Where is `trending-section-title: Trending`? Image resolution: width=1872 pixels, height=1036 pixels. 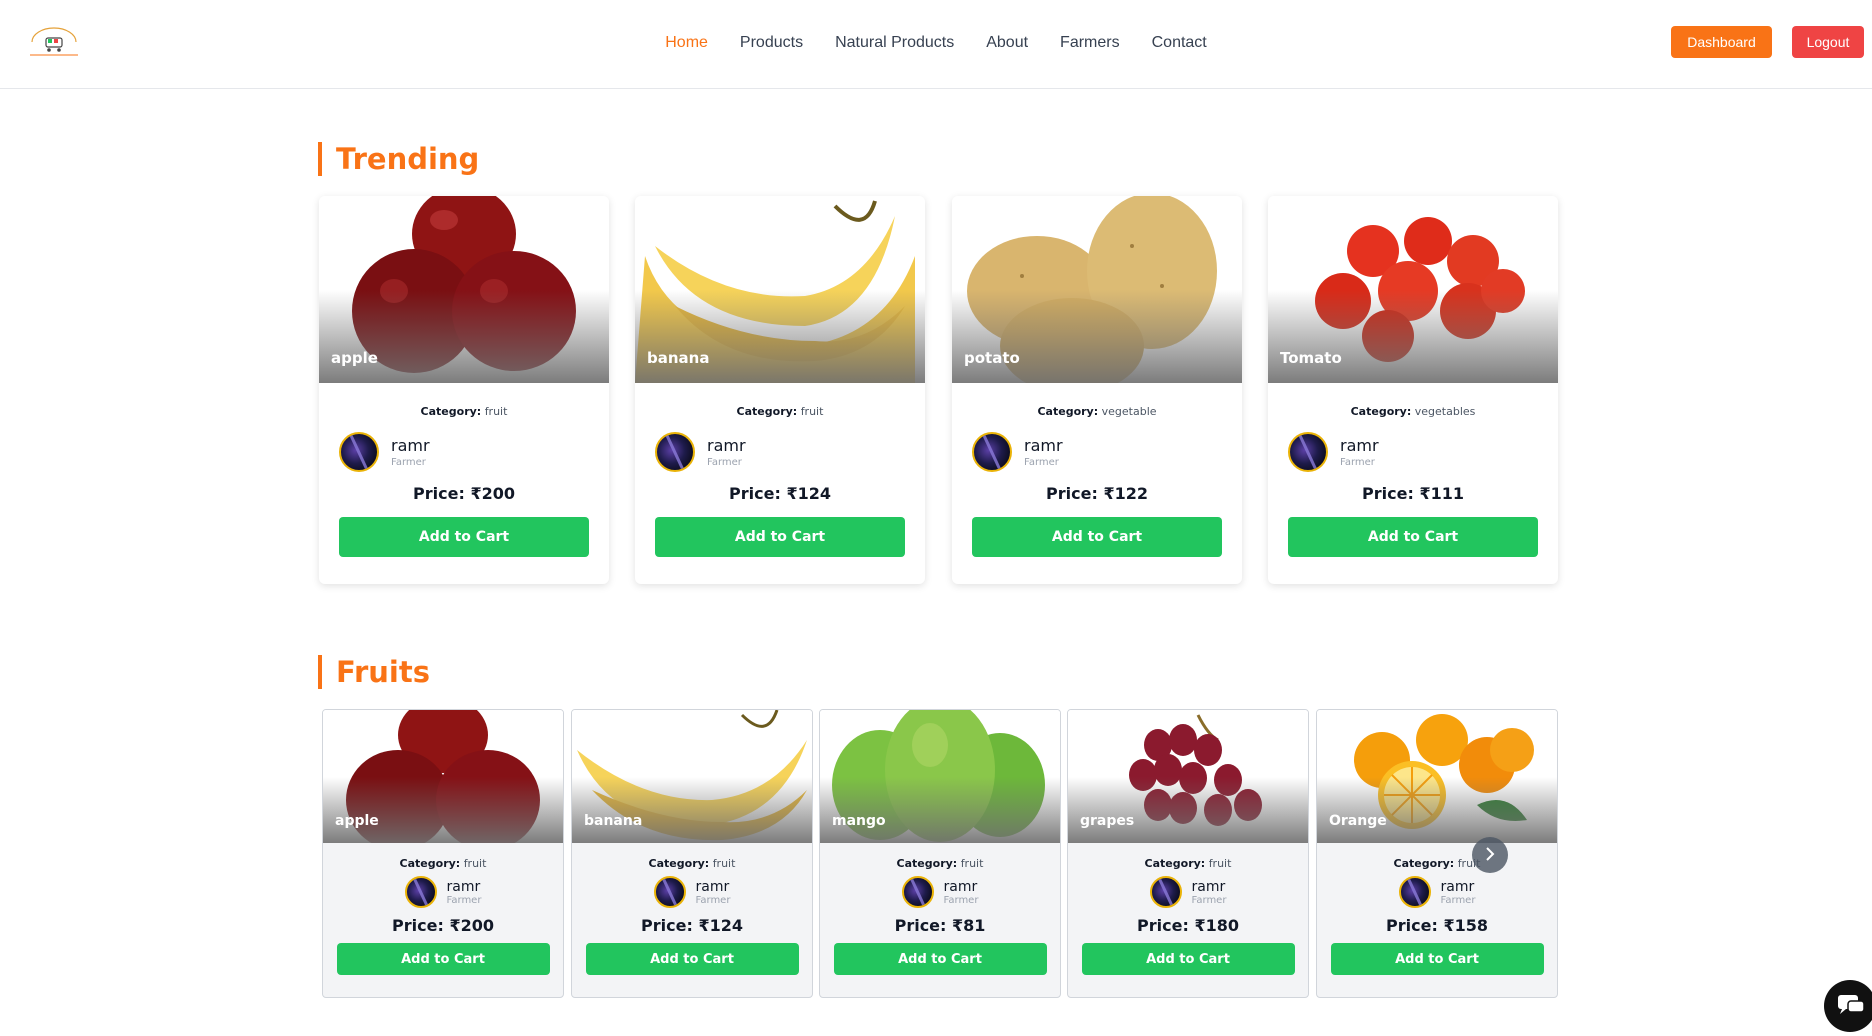
trending-section-title: Trending is located at coordinates (398, 159).